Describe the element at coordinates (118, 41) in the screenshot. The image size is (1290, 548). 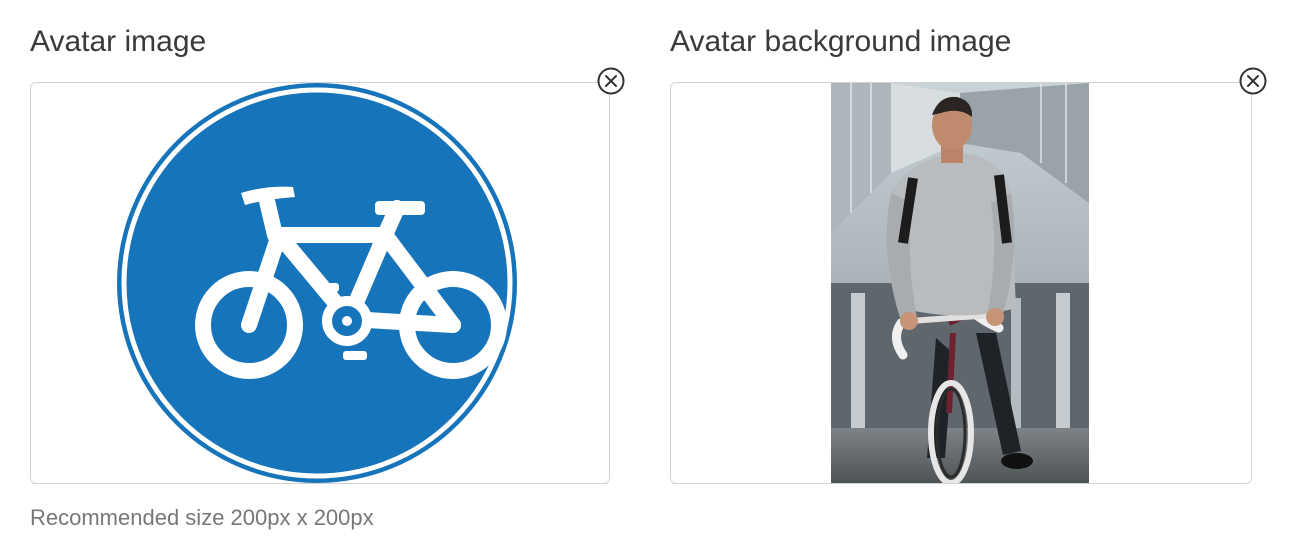
I see `avatar-image-label: Avatar image` at that location.